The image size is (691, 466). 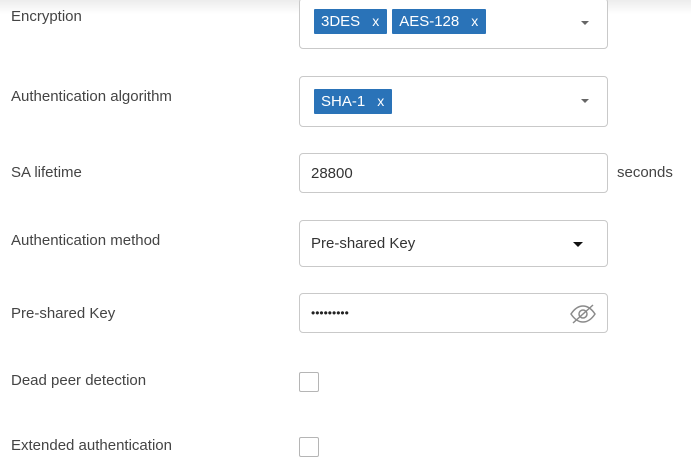 What do you see at coordinates (46, 172) in the screenshot?
I see `sa-lifetime-label: SA lifetime` at bounding box center [46, 172].